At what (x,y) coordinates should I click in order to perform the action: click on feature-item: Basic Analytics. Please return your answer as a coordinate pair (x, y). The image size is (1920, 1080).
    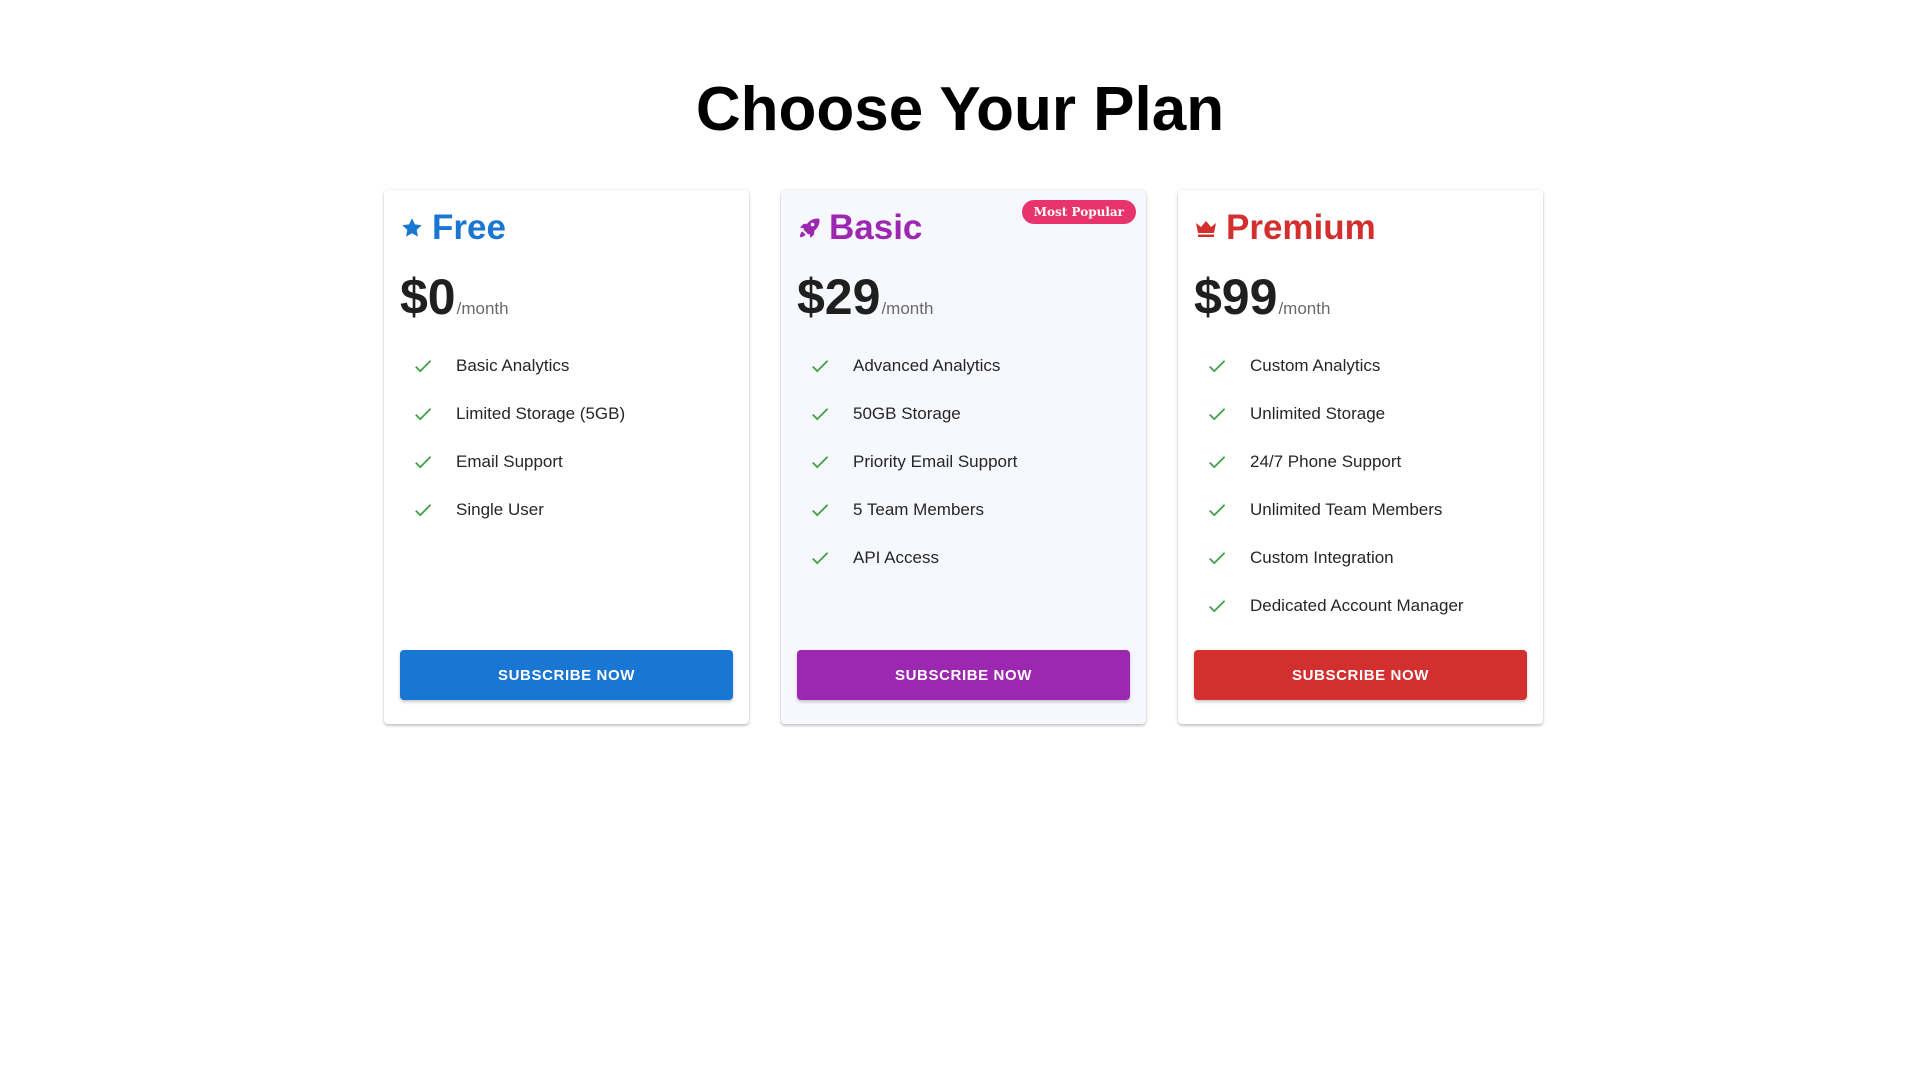
    Looking at the image, I should click on (566, 366).